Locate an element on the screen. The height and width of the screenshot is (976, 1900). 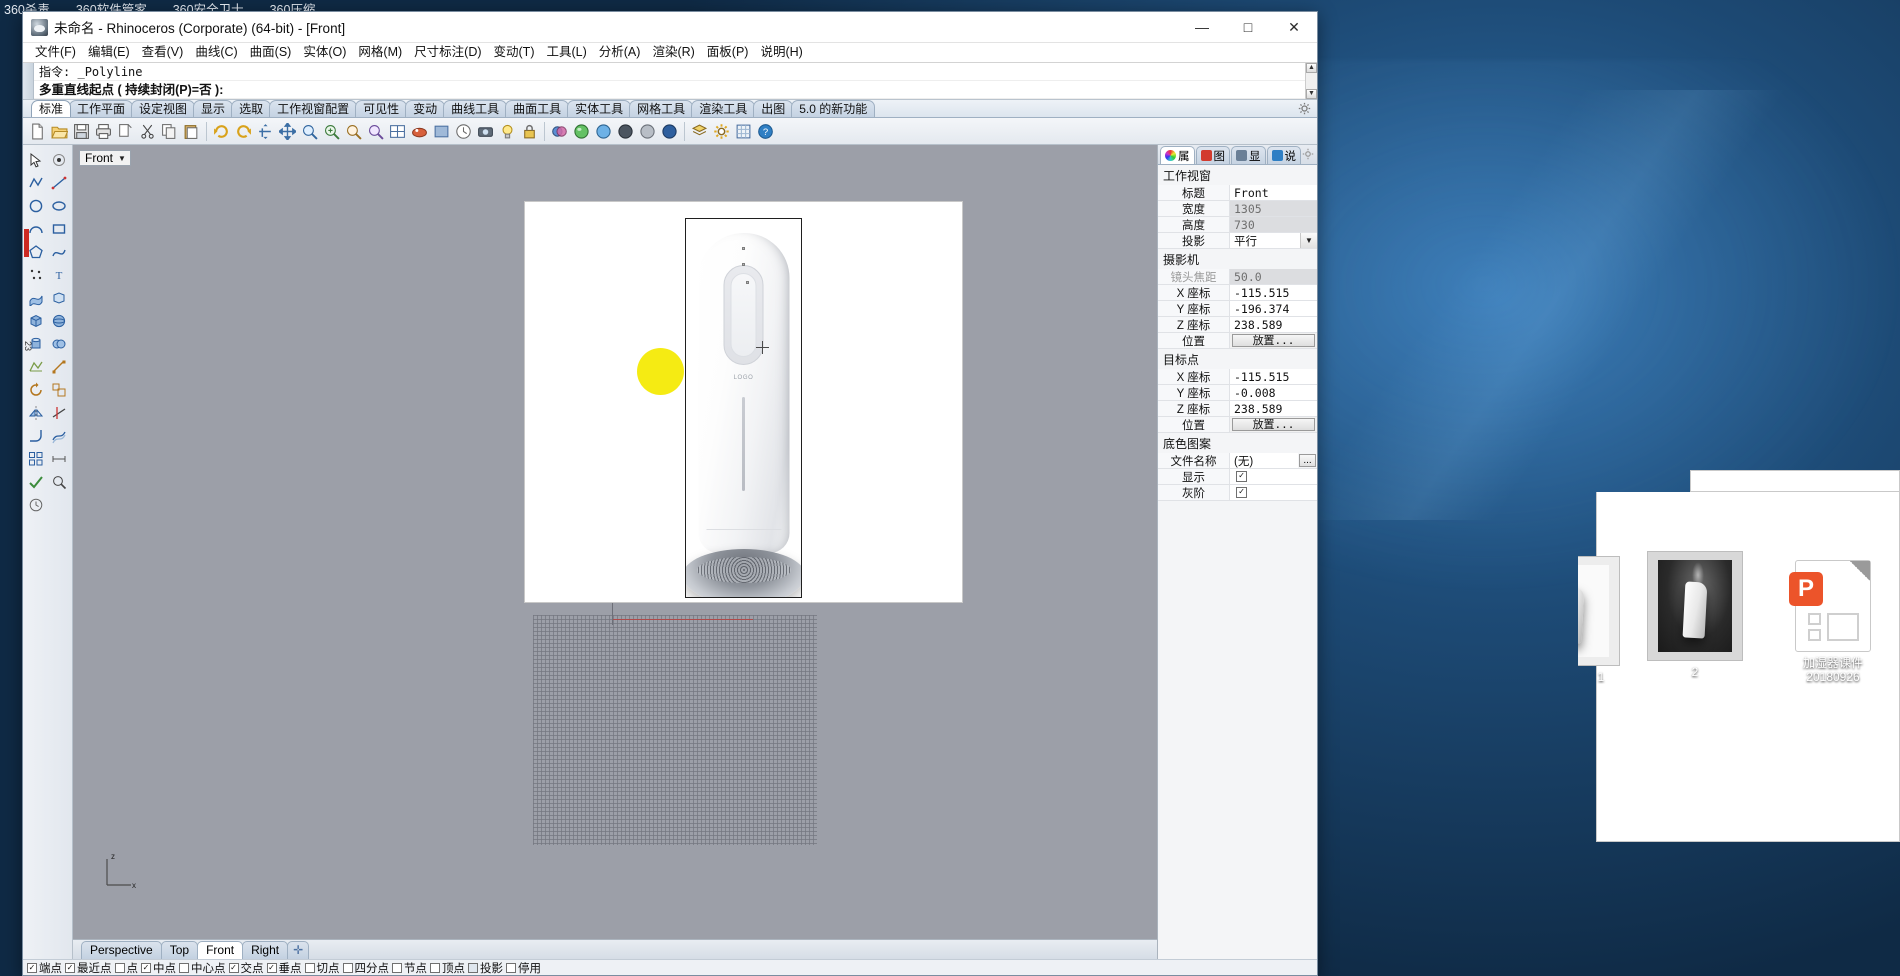
options-gear-icon is located at coordinates (721, 131).